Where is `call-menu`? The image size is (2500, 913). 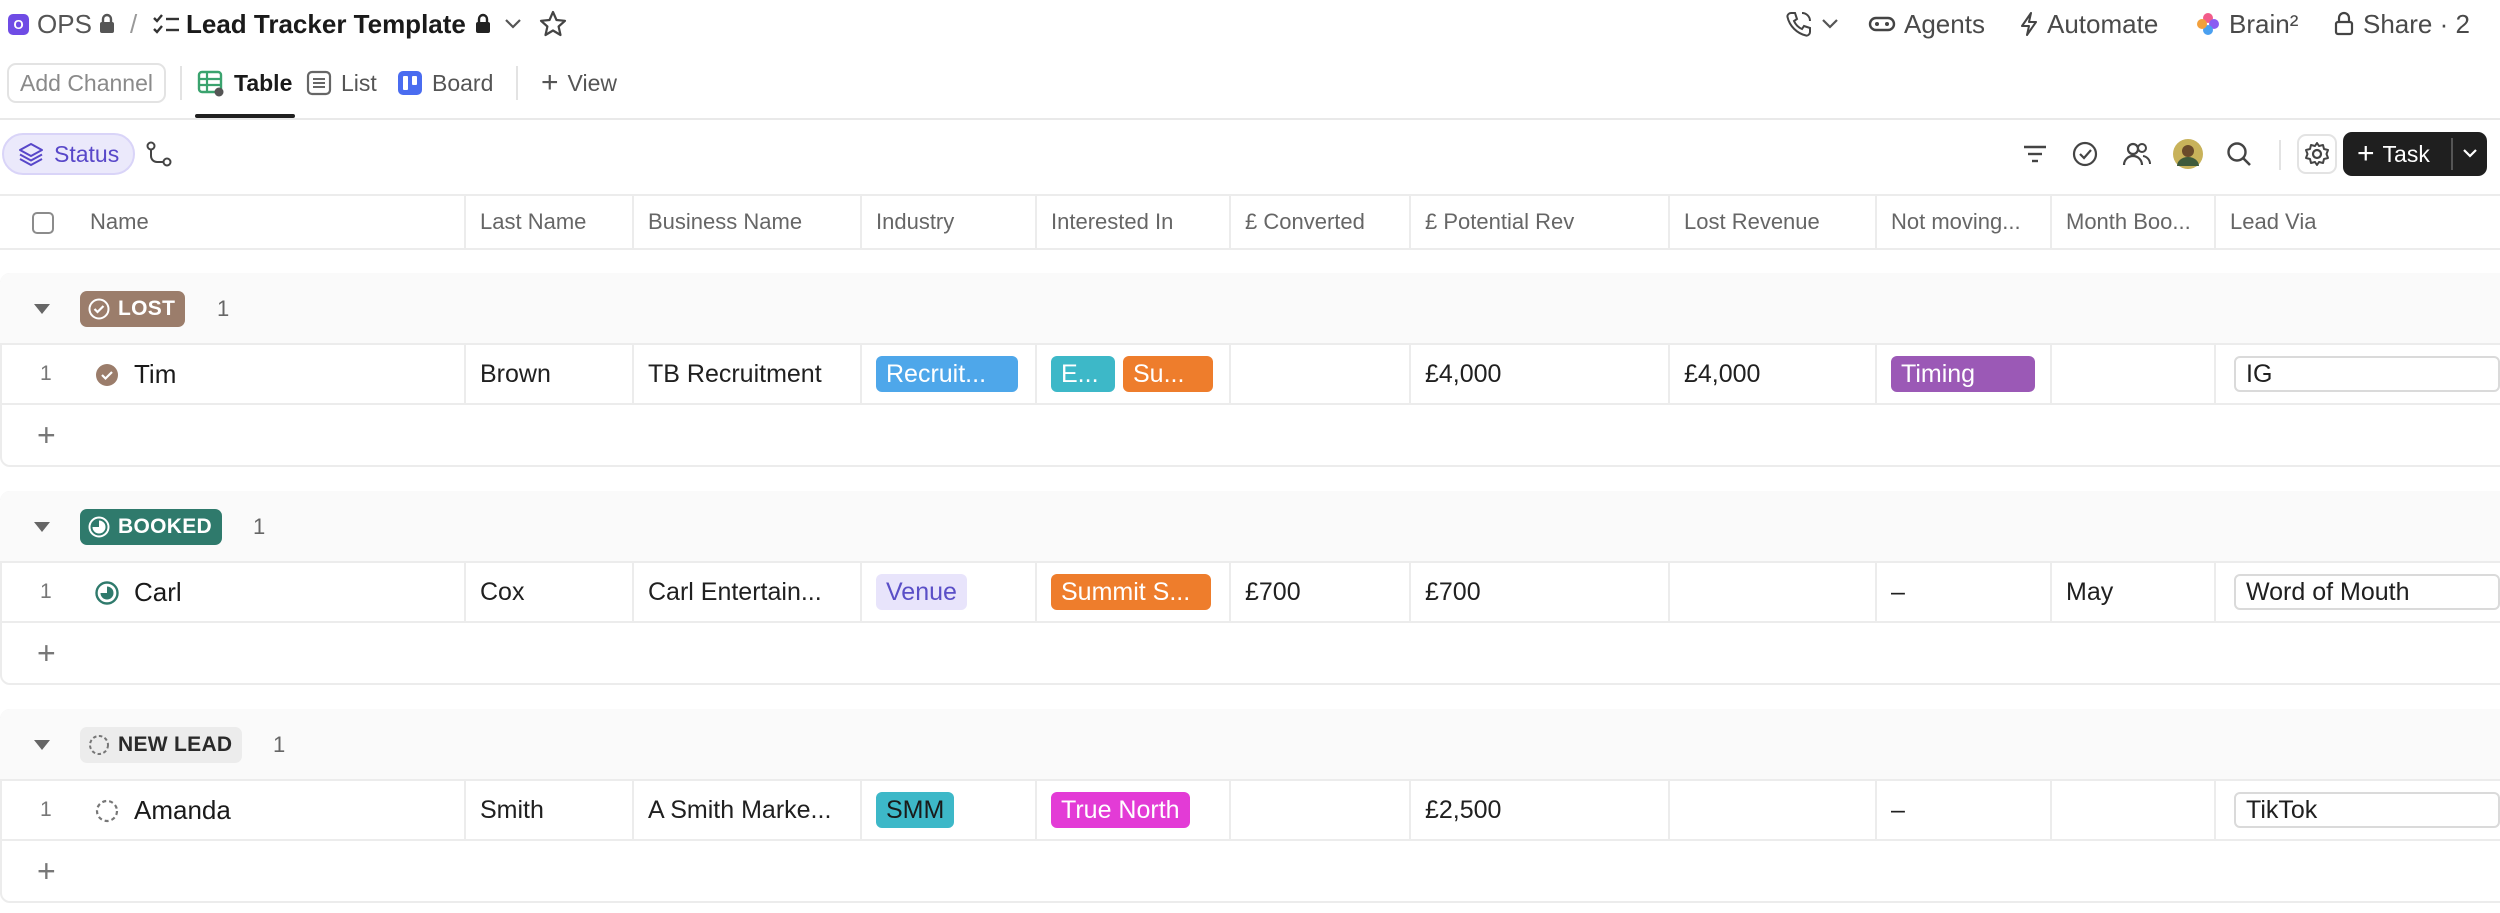 call-menu is located at coordinates (1812, 24).